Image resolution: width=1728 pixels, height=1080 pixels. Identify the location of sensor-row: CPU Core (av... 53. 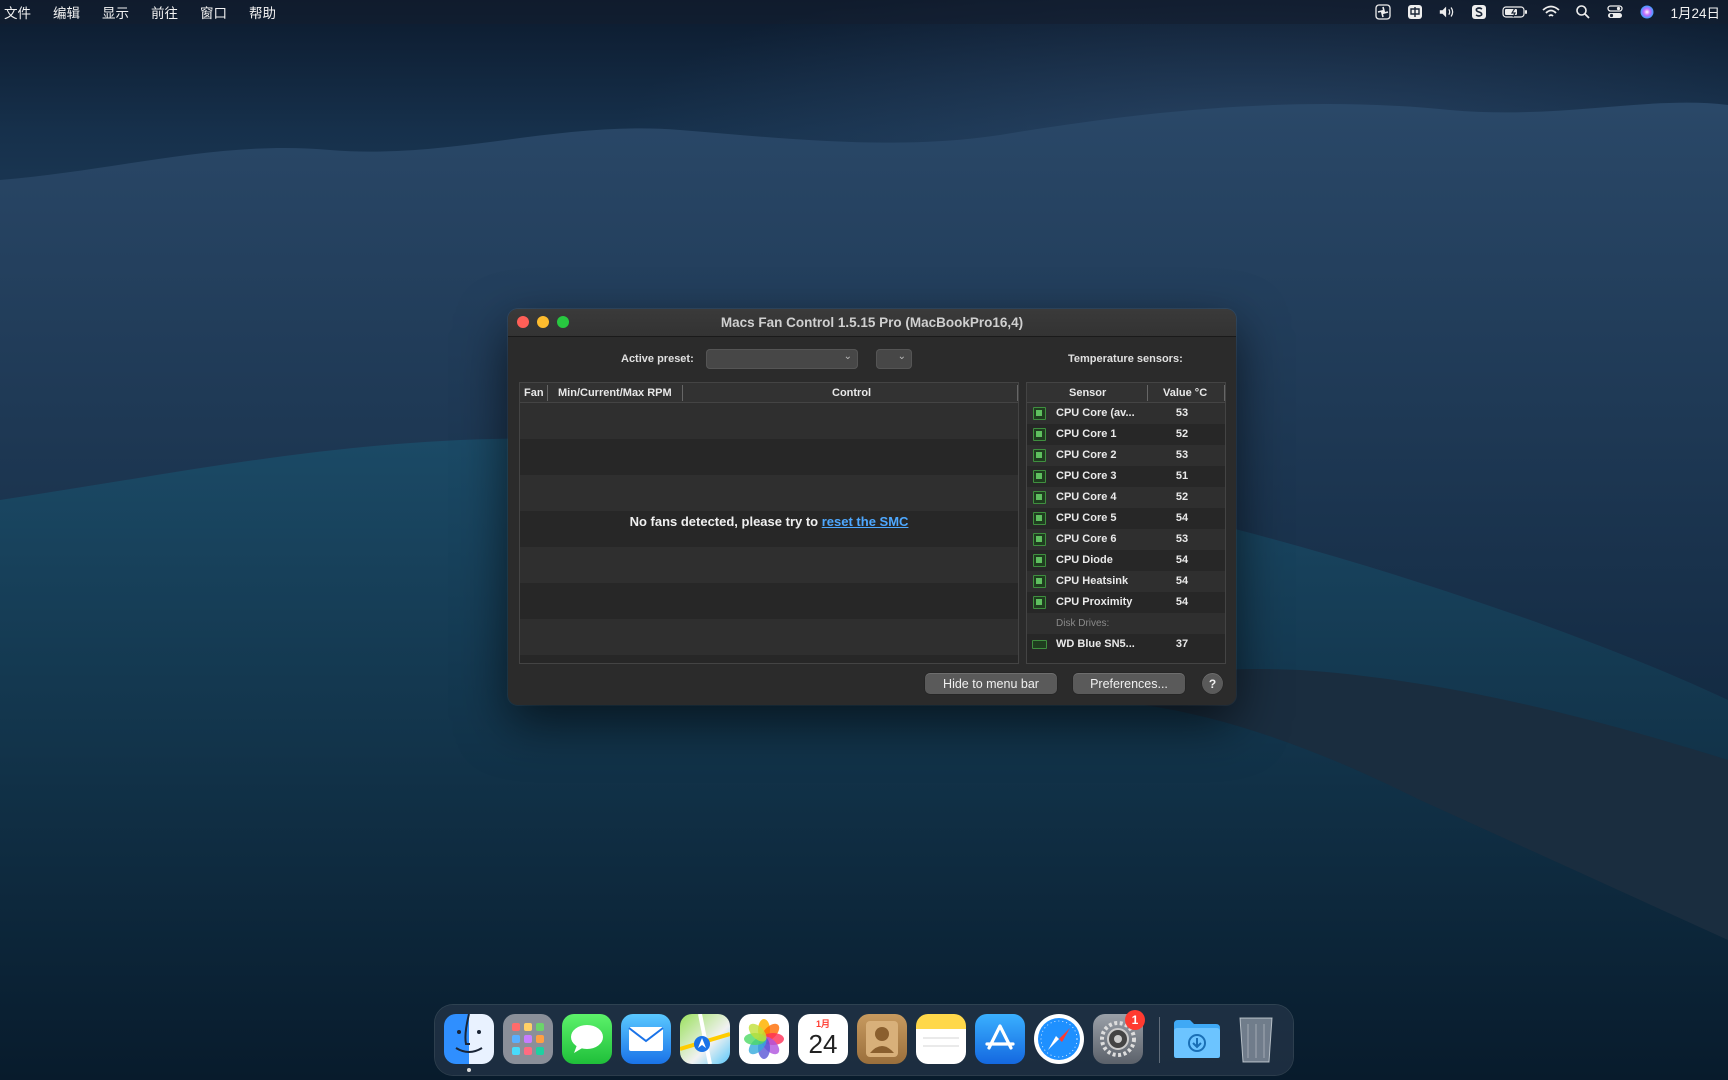
(1126, 413).